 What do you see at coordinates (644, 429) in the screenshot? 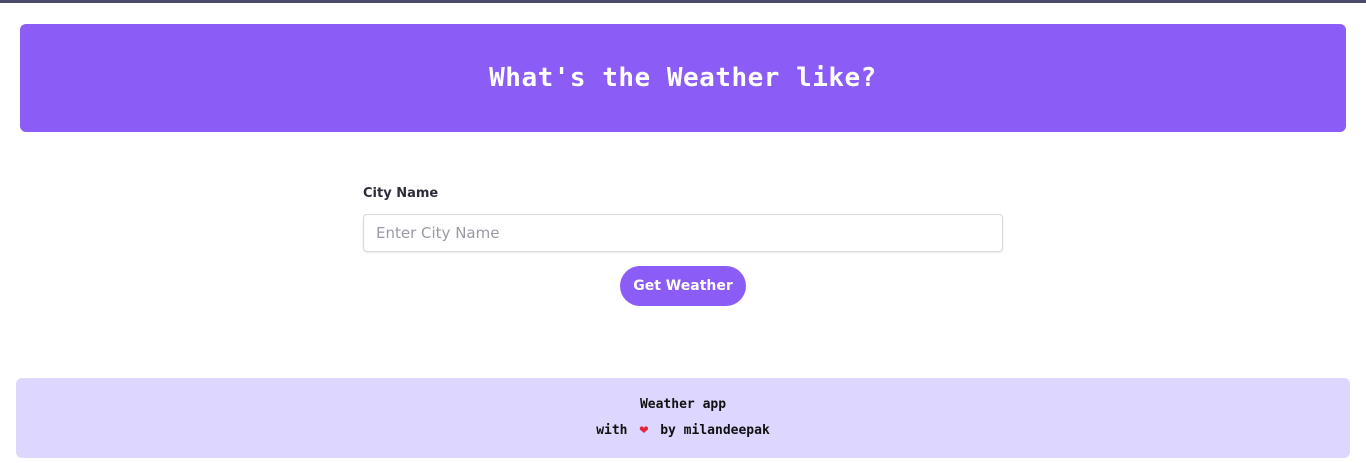
I see `heart-icon: ❤` at bounding box center [644, 429].